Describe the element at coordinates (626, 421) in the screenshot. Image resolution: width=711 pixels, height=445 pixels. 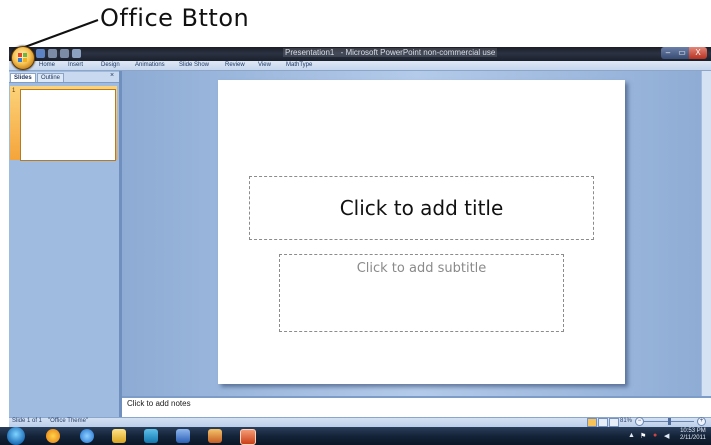
I see `zoom-level: 81%` at that location.